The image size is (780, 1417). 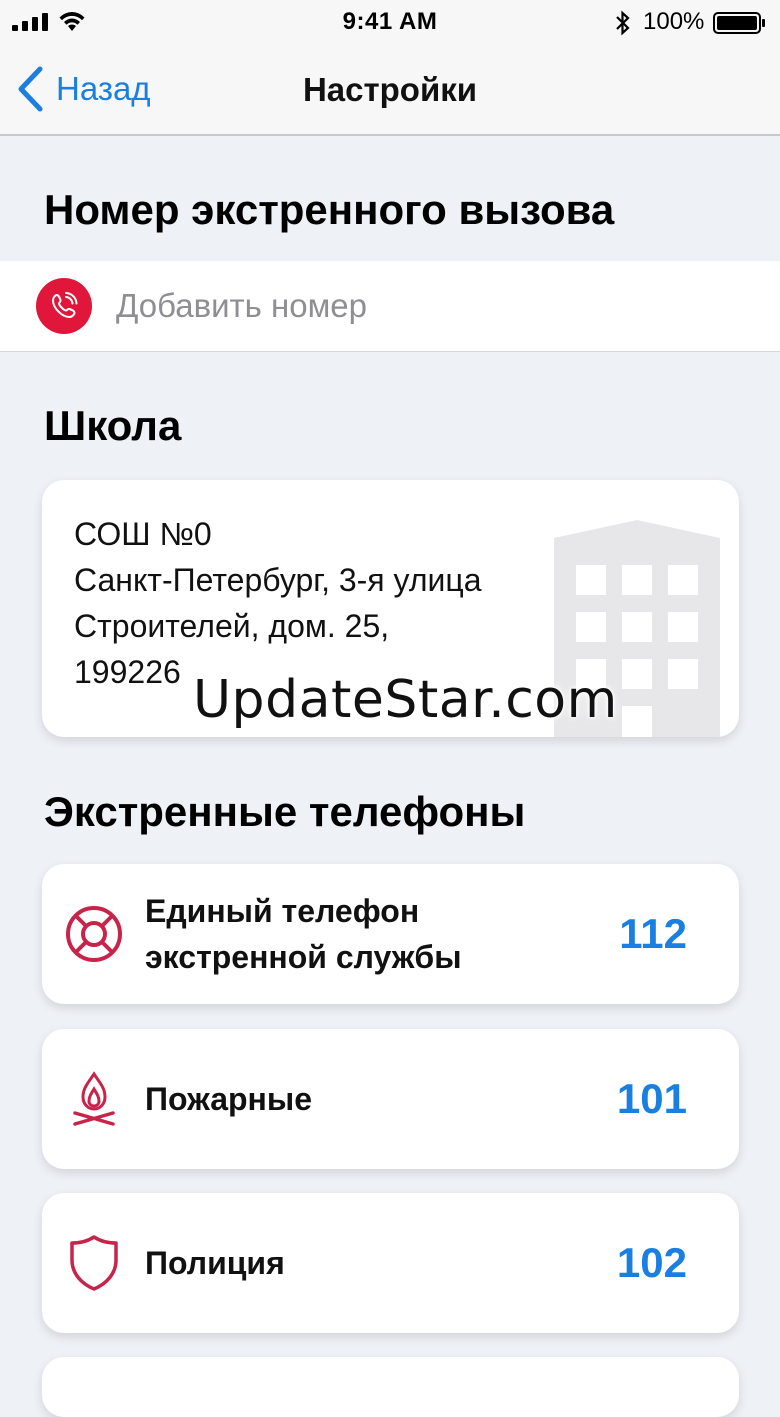 I want to click on battery-icon, so click(x=739, y=23).